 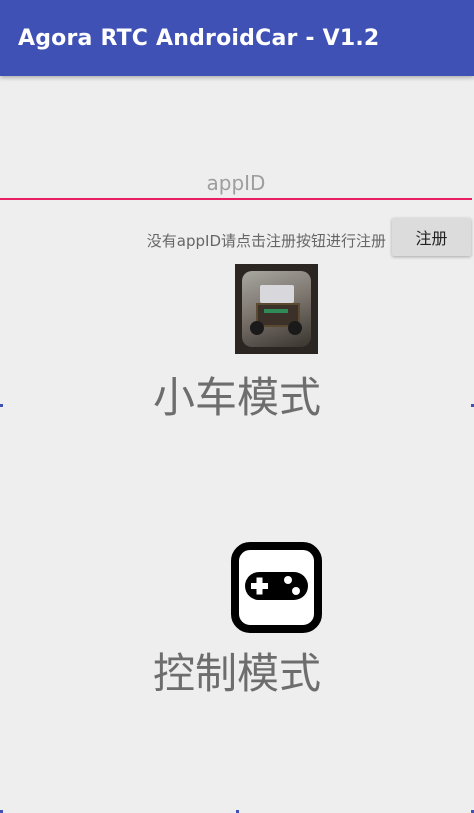 What do you see at coordinates (266, 241) in the screenshot?
I see `register-hint: 没有appID请点击注册按钮进行注册` at bounding box center [266, 241].